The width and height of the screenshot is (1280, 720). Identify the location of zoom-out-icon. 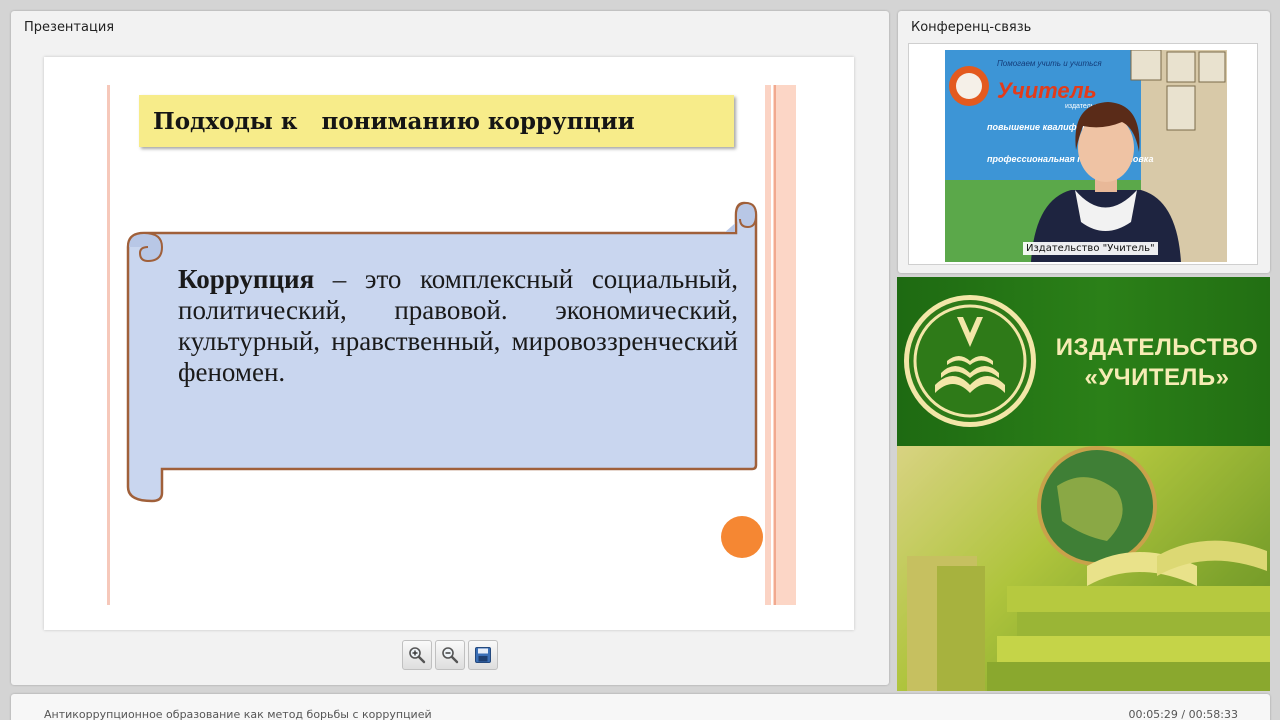
(450, 655).